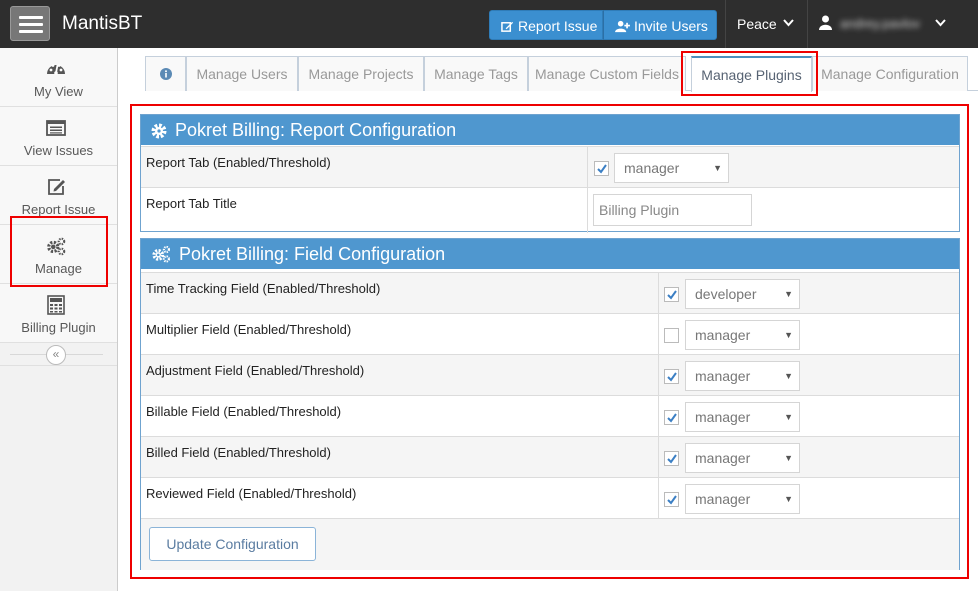 This screenshot has height=591, width=978. I want to click on sidebar-item-billing-plugin: Billing Plugin, so click(58, 313).